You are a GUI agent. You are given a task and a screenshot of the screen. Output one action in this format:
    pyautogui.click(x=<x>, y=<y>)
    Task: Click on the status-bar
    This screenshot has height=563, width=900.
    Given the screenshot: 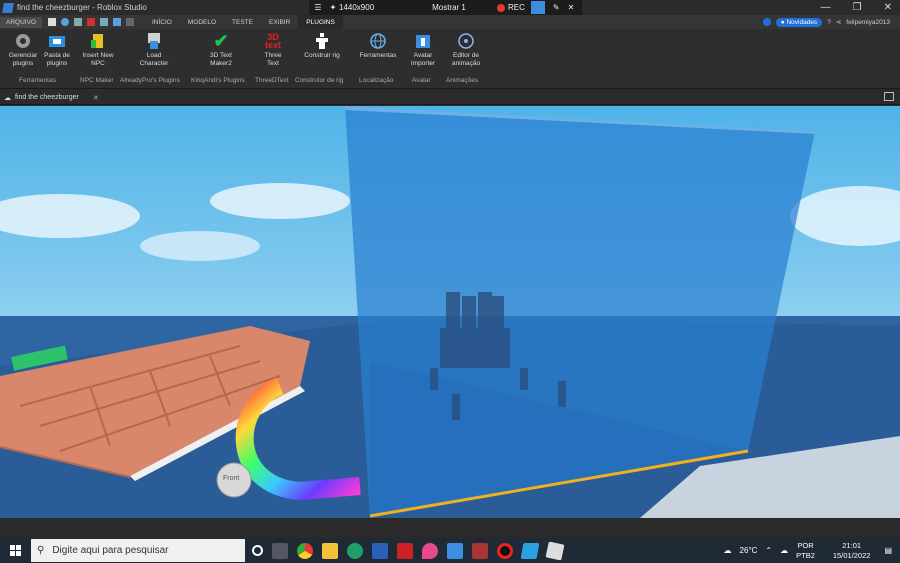 What is the action you would take?
    pyautogui.click(x=450, y=528)
    